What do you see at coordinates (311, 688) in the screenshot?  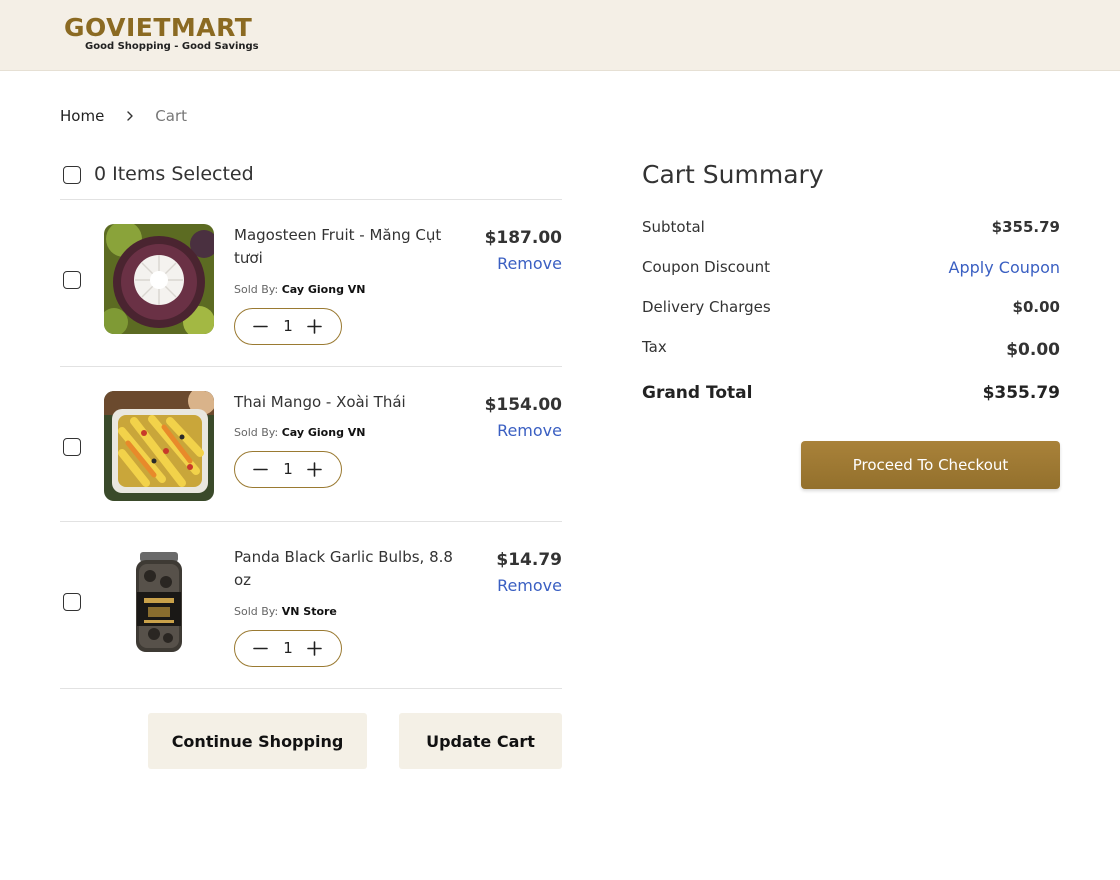 I see `divider` at bounding box center [311, 688].